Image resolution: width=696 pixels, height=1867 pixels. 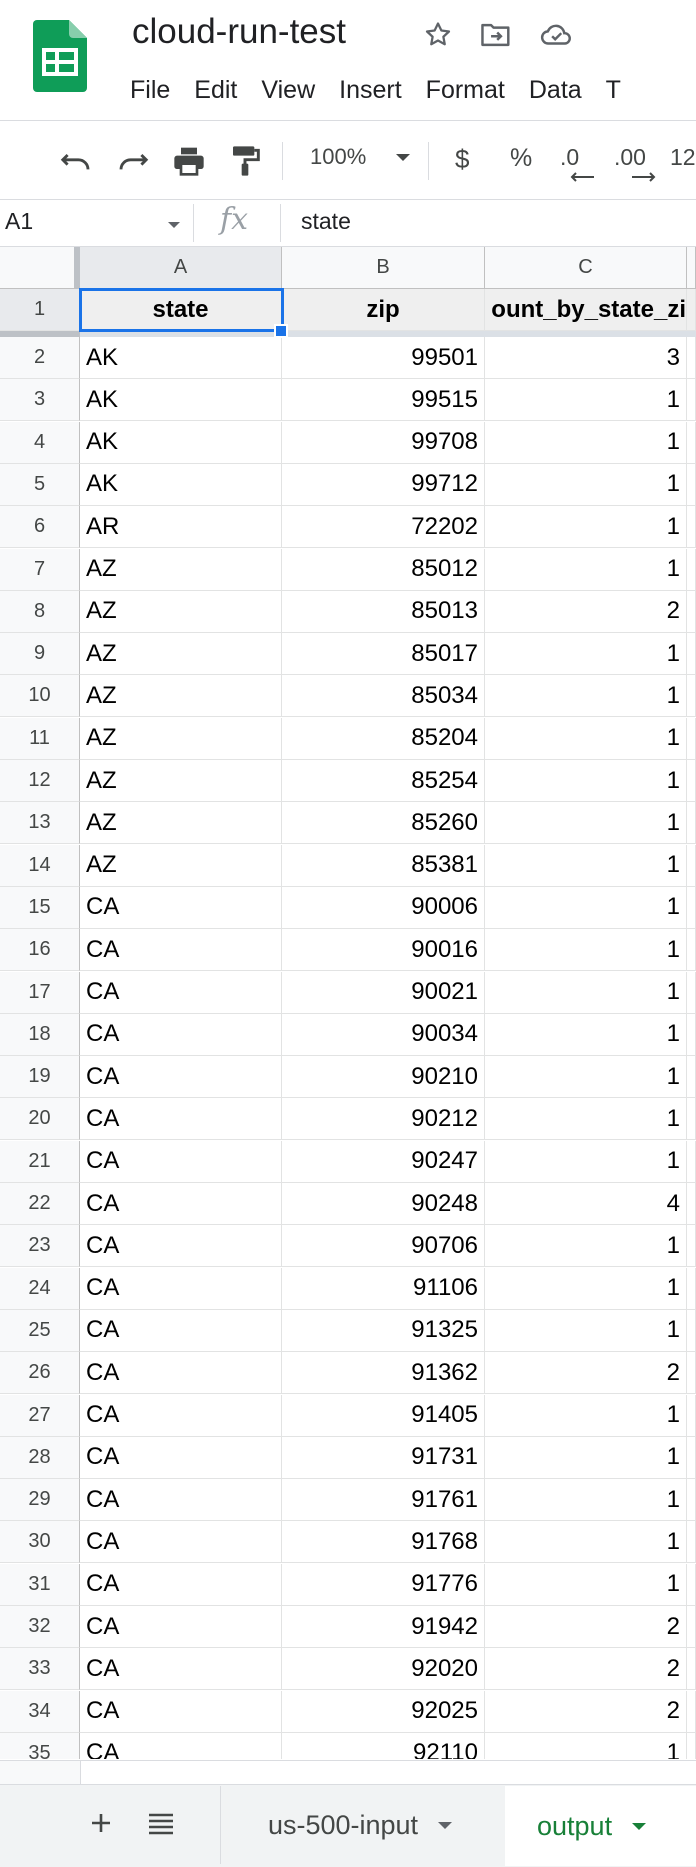 I want to click on star-icon, so click(x=438, y=35).